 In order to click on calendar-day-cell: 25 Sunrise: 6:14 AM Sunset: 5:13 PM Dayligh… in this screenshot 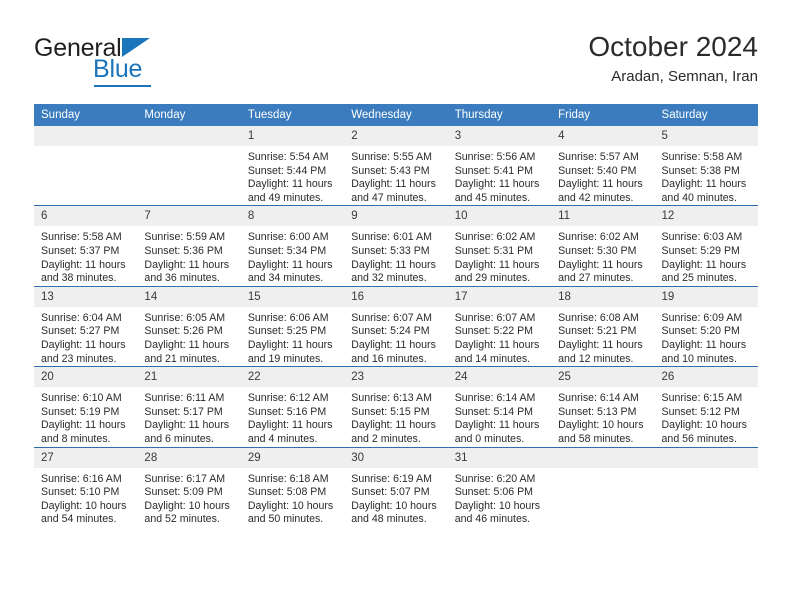, I will do `click(603, 406)`.